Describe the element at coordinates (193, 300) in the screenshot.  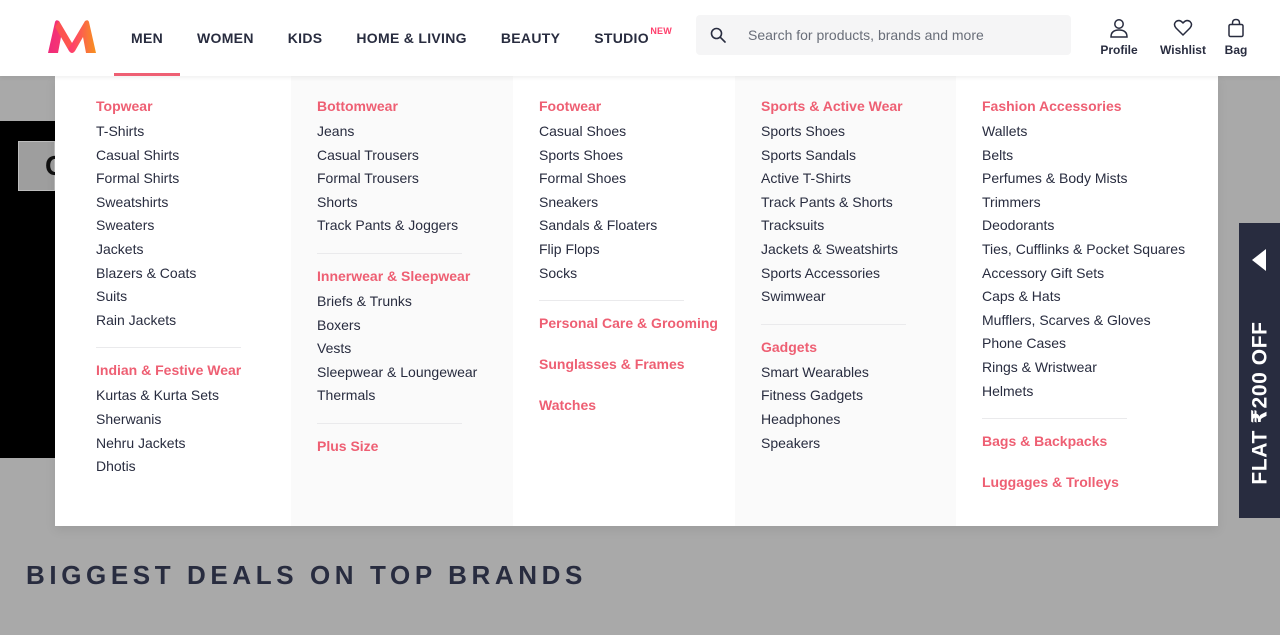
I see `menu-link: Suits` at that location.